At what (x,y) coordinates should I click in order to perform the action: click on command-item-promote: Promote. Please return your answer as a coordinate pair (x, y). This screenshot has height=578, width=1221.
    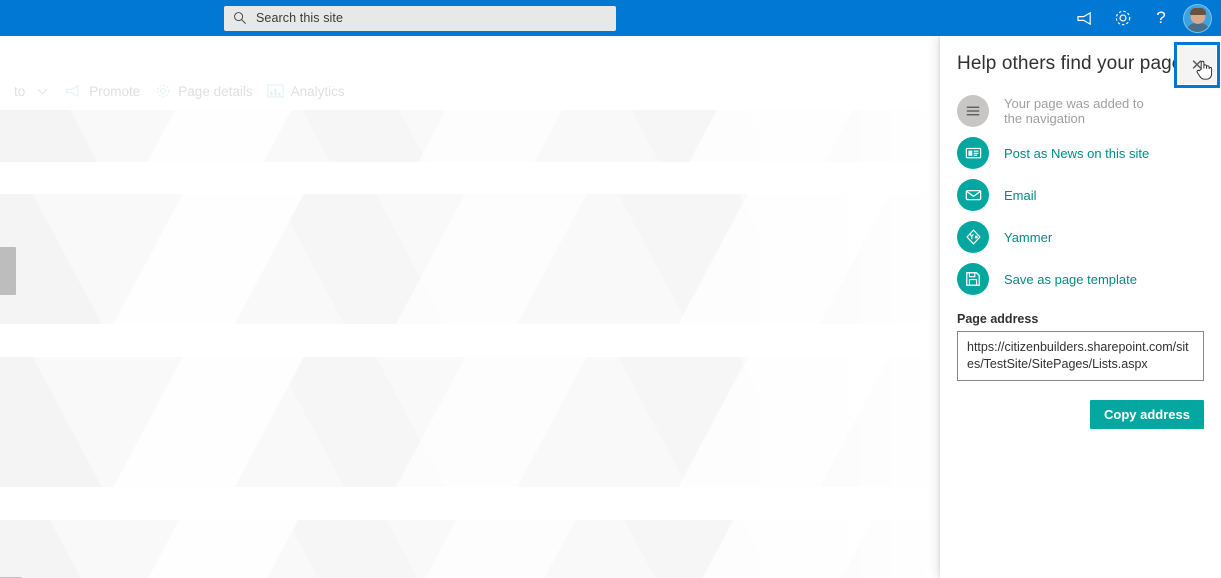
    Looking at the image, I should click on (102, 91).